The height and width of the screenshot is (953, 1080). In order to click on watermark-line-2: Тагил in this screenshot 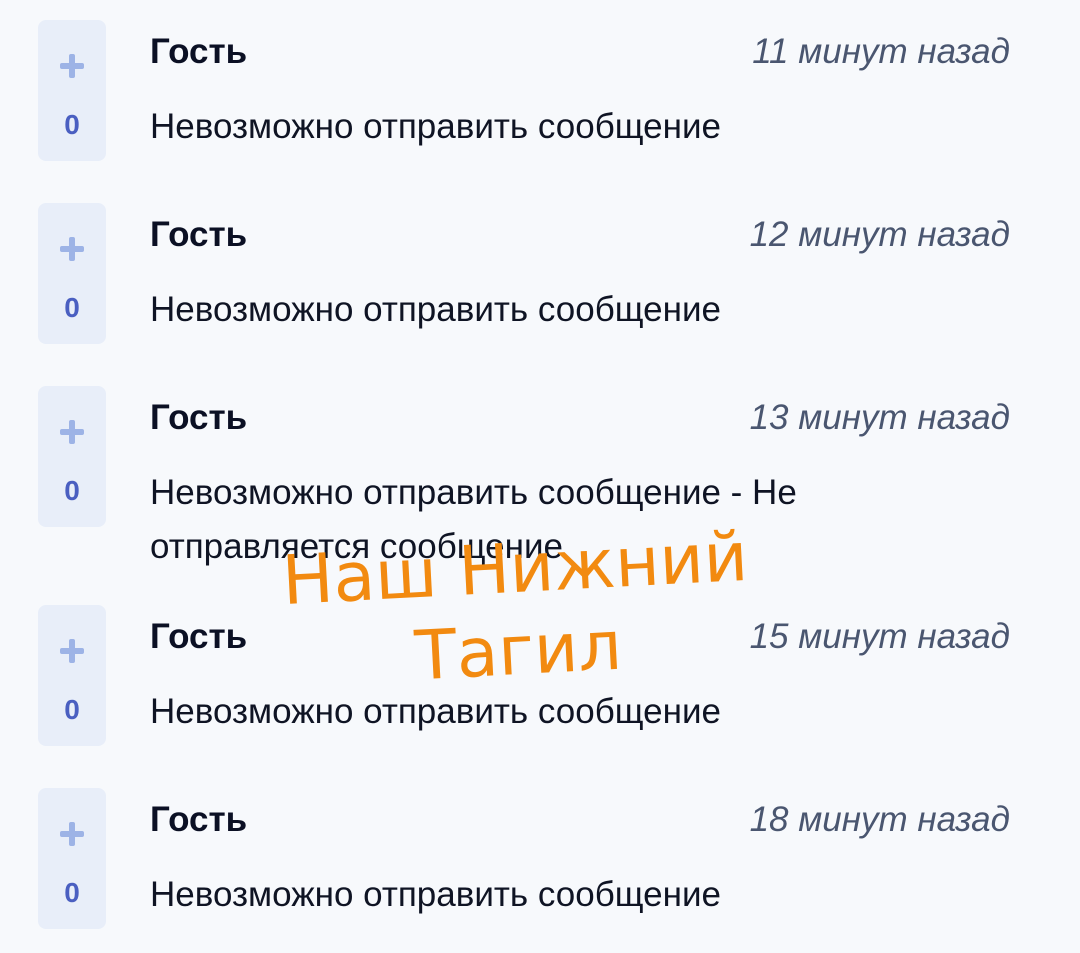, I will do `click(518, 651)`.